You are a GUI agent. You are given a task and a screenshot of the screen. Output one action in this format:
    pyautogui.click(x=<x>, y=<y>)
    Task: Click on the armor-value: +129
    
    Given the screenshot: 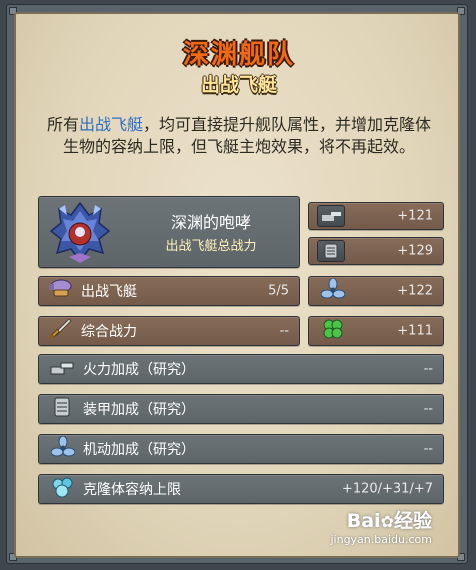 What is the action you would take?
    pyautogui.click(x=415, y=251)
    